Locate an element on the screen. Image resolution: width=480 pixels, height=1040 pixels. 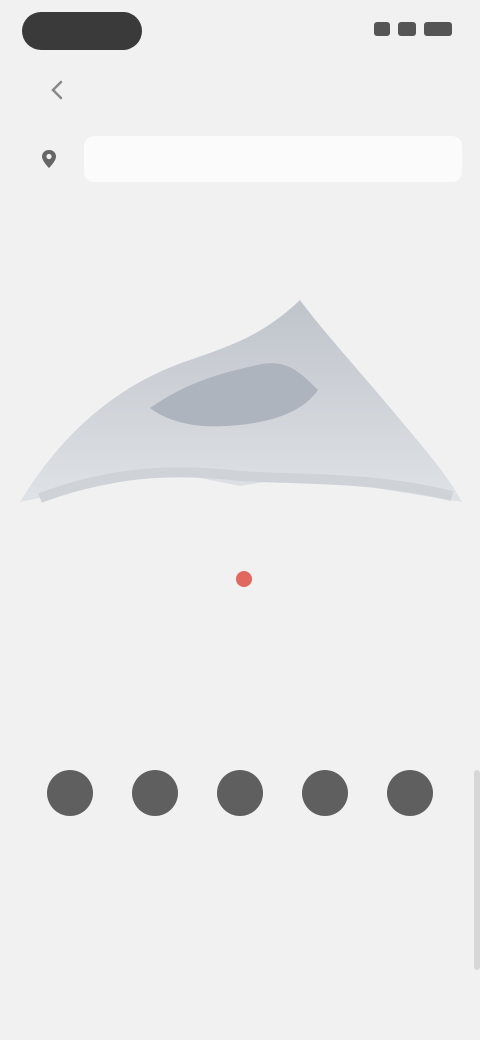
status-time-pill is located at coordinates (82, 31).